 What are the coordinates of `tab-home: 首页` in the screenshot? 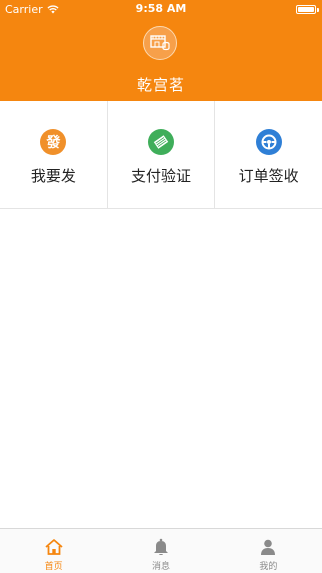 It's located at (53, 551).